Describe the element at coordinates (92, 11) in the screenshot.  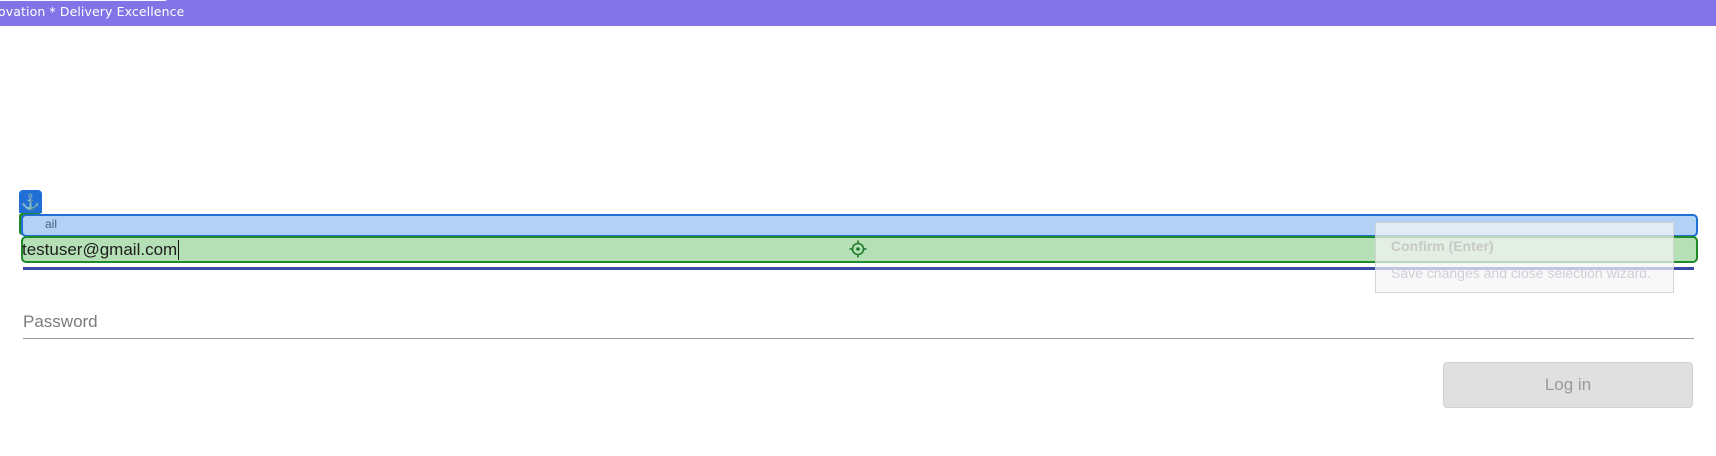
I see `brand-tagline: ovation * Delivery Excellence` at that location.